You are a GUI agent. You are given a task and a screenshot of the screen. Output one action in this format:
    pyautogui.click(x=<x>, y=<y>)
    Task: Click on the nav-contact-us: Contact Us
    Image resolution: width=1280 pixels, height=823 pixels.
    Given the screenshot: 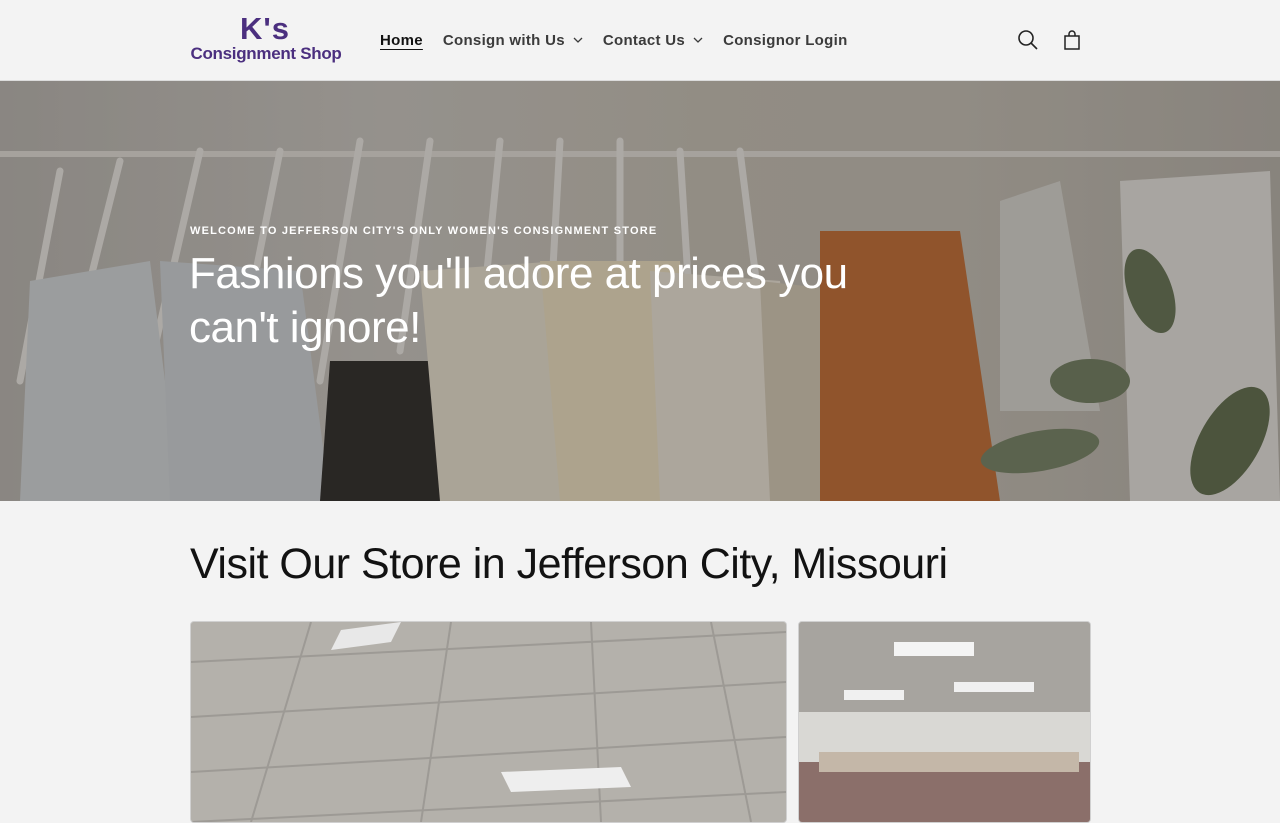 What is the action you would take?
    pyautogui.click(x=653, y=40)
    